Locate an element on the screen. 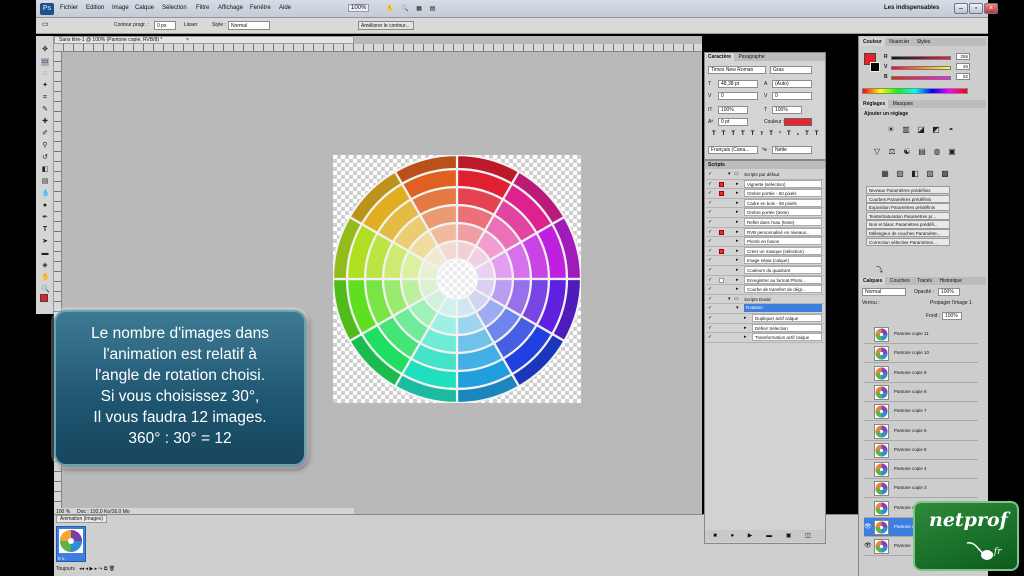 This screenshot has height=576, width=1024. font-style-select: Gras is located at coordinates (791, 70).